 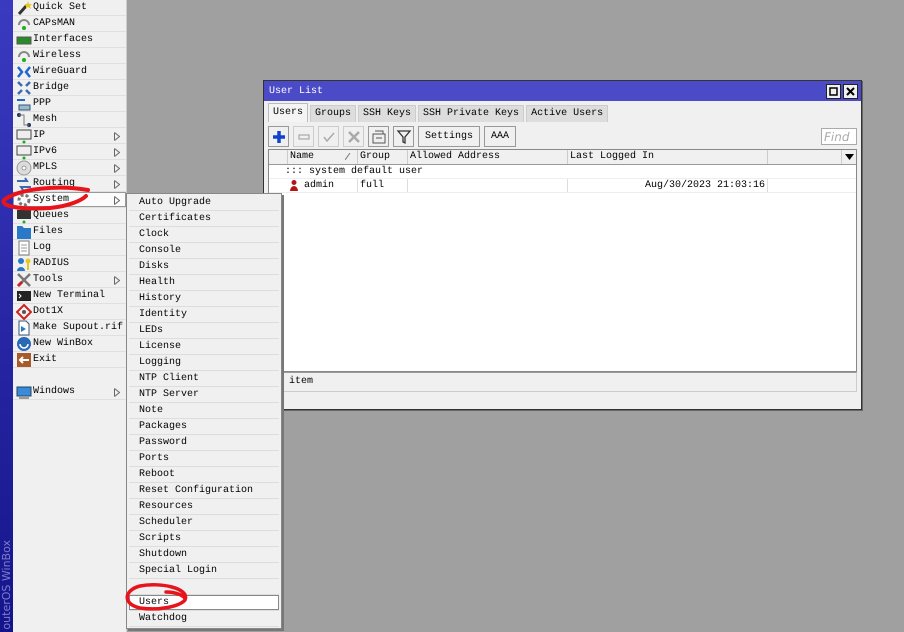 What do you see at coordinates (69, 216) in the screenshot?
I see `menu-item: Queues` at bounding box center [69, 216].